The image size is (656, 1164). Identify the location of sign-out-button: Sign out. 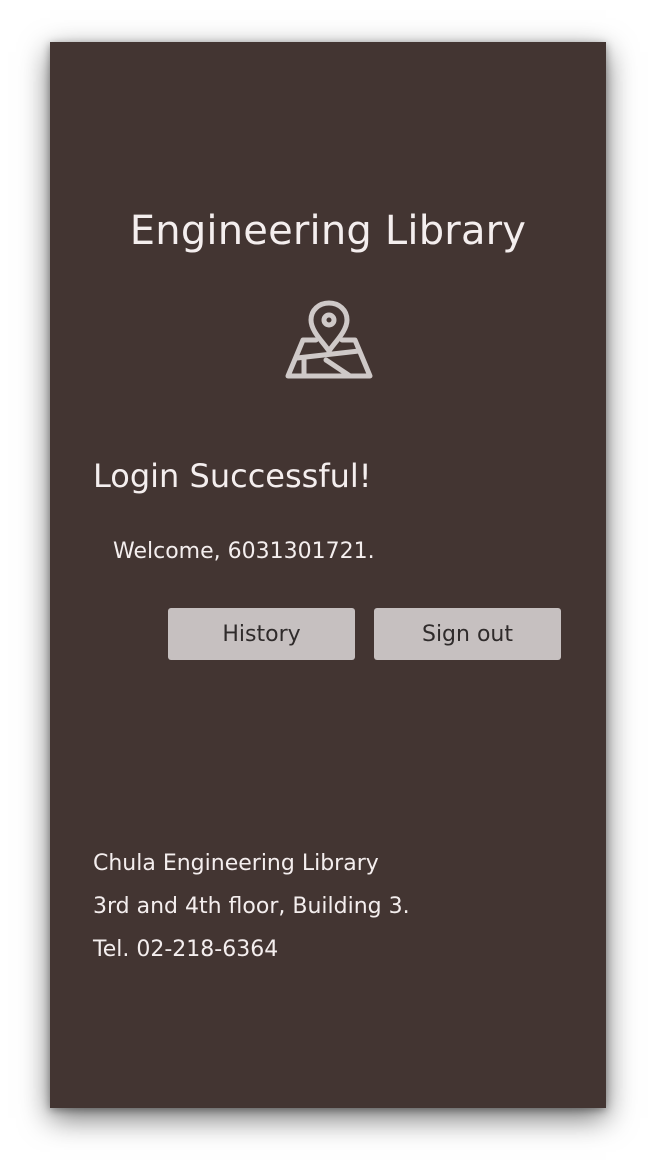
(467, 634).